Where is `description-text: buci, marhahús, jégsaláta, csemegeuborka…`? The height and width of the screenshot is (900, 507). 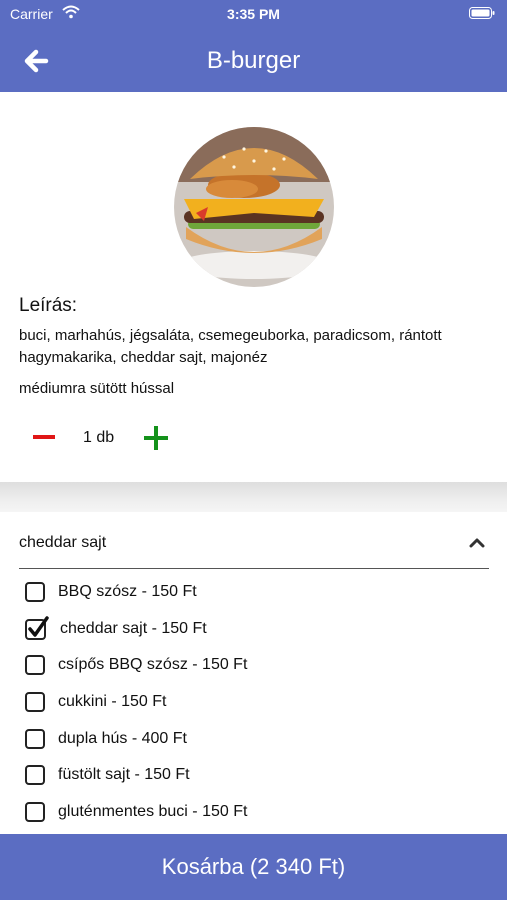
description-text: buci, marhahús, jégsaláta, csemegeuborka… is located at coordinates (230, 346).